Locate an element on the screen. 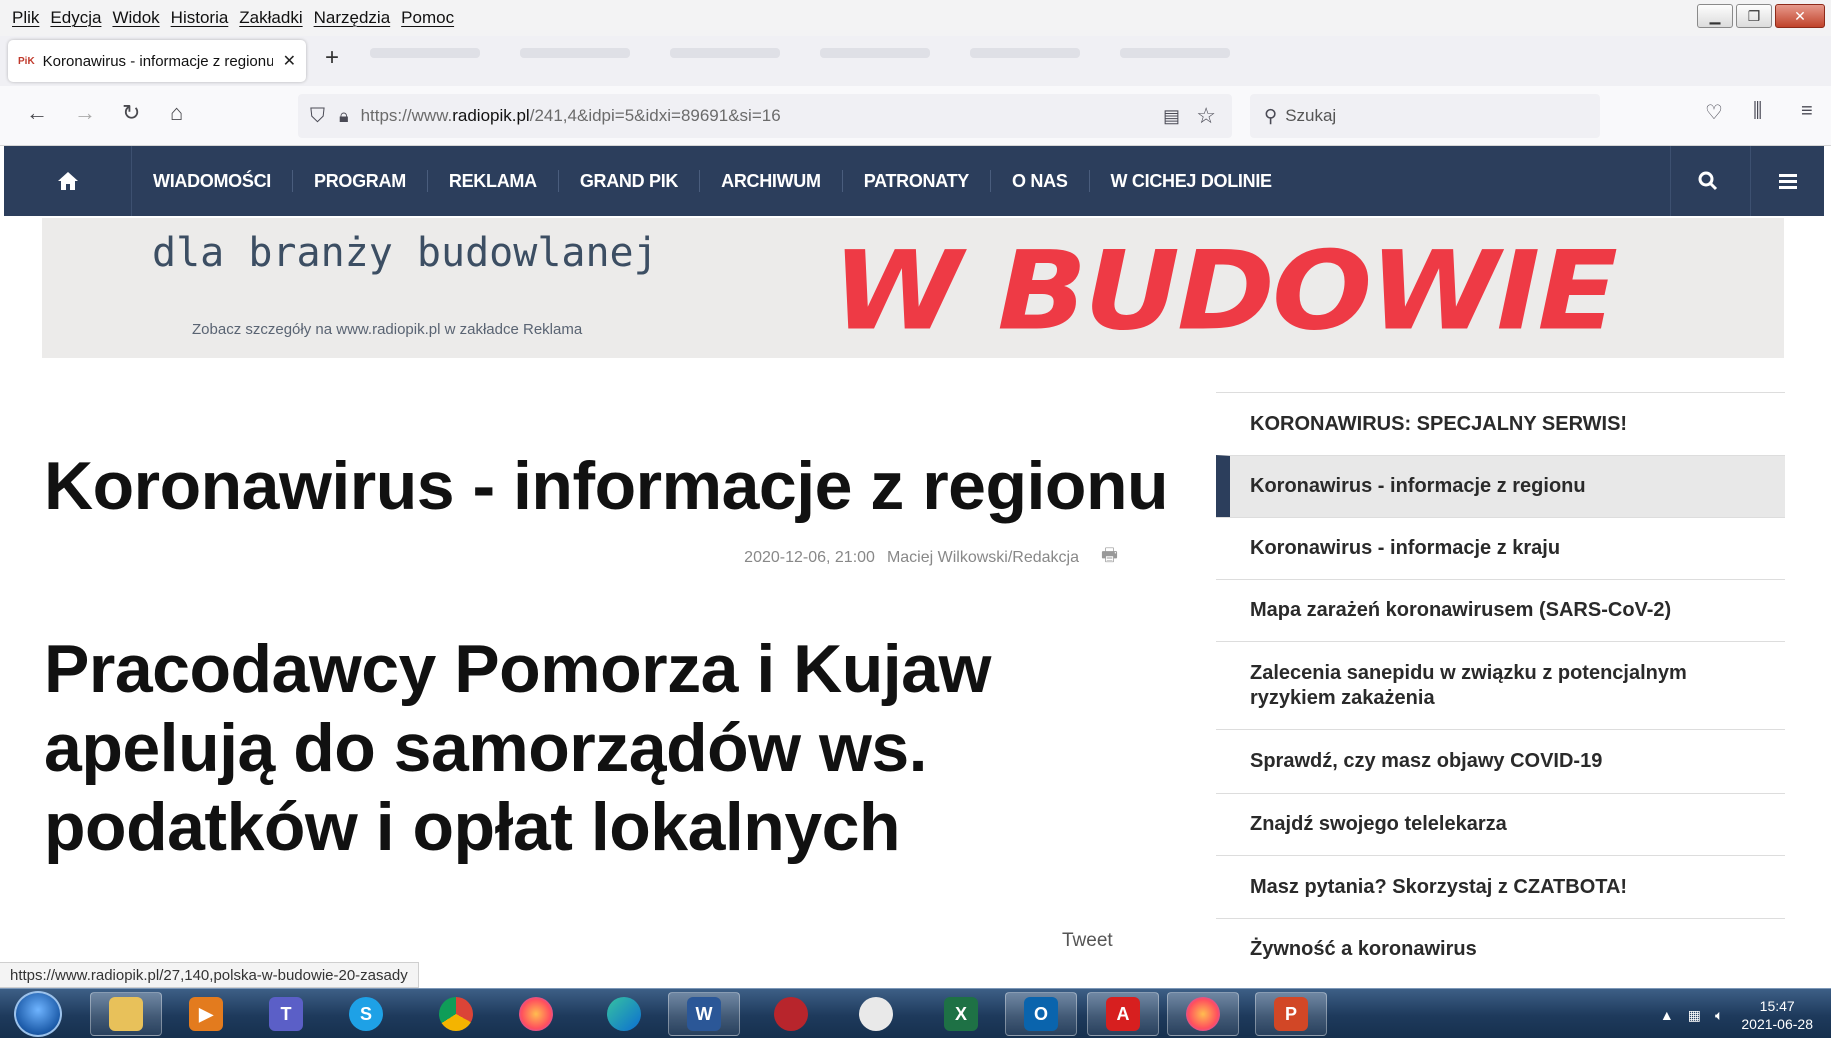 Image resolution: width=1831 pixels, height=1038 pixels. sidebar-item-telelekarz: Znajdź swojego telelekarza is located at coordinates (1500, 824).